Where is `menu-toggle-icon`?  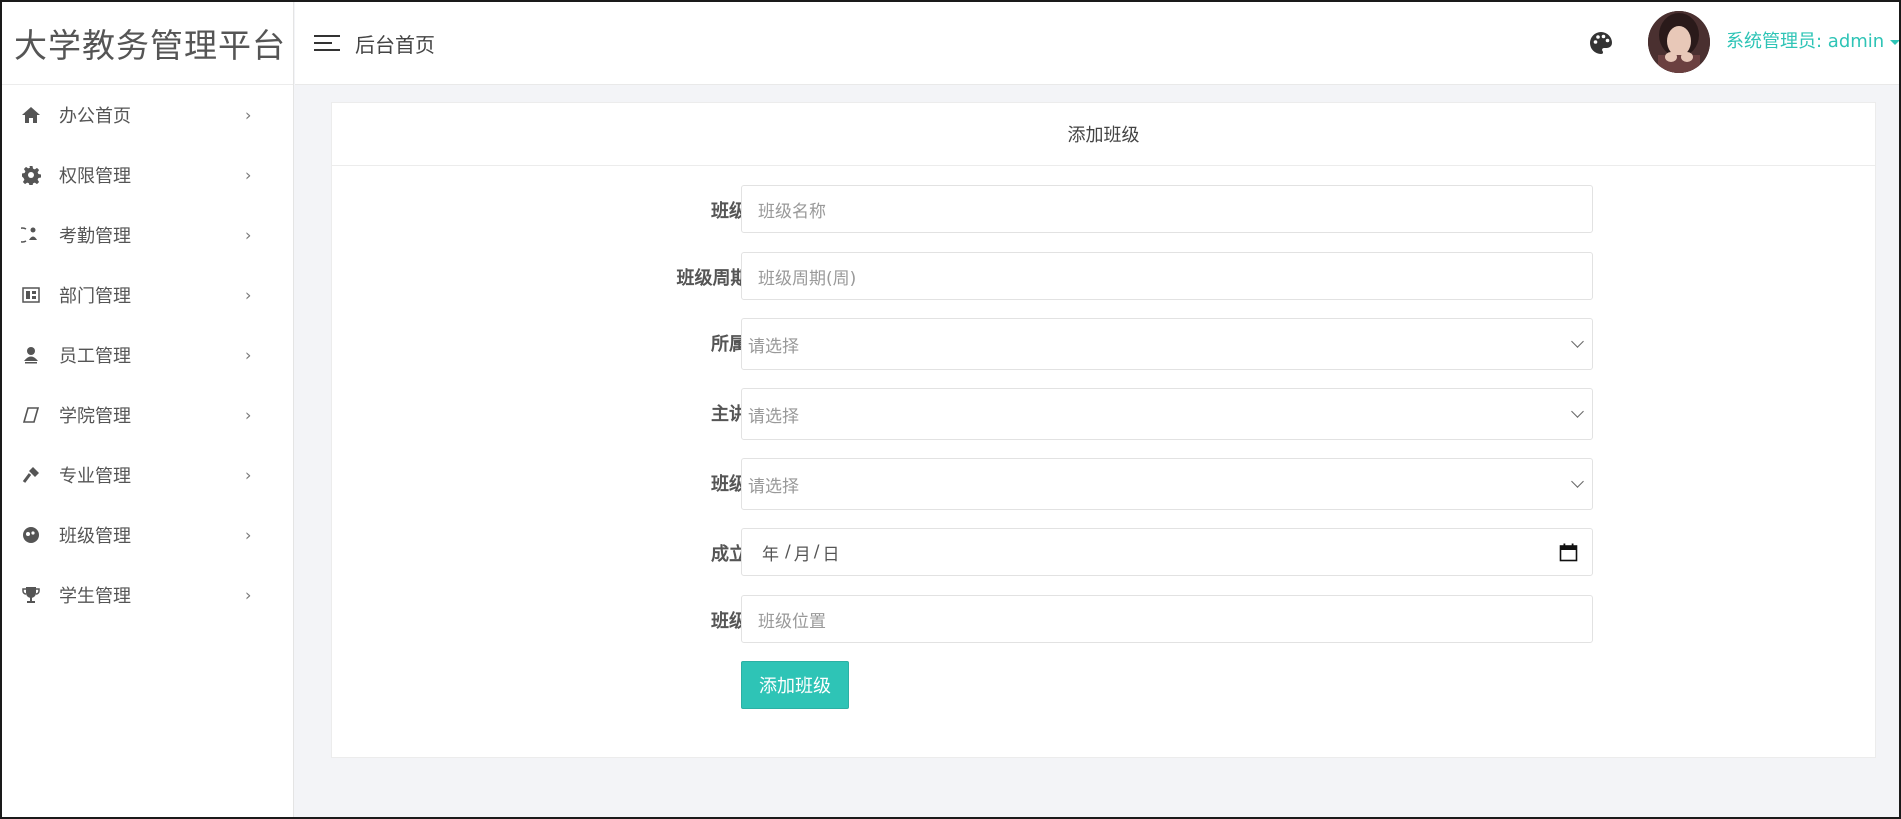
menu-toggle-icon is located at coordinates (327, 43).